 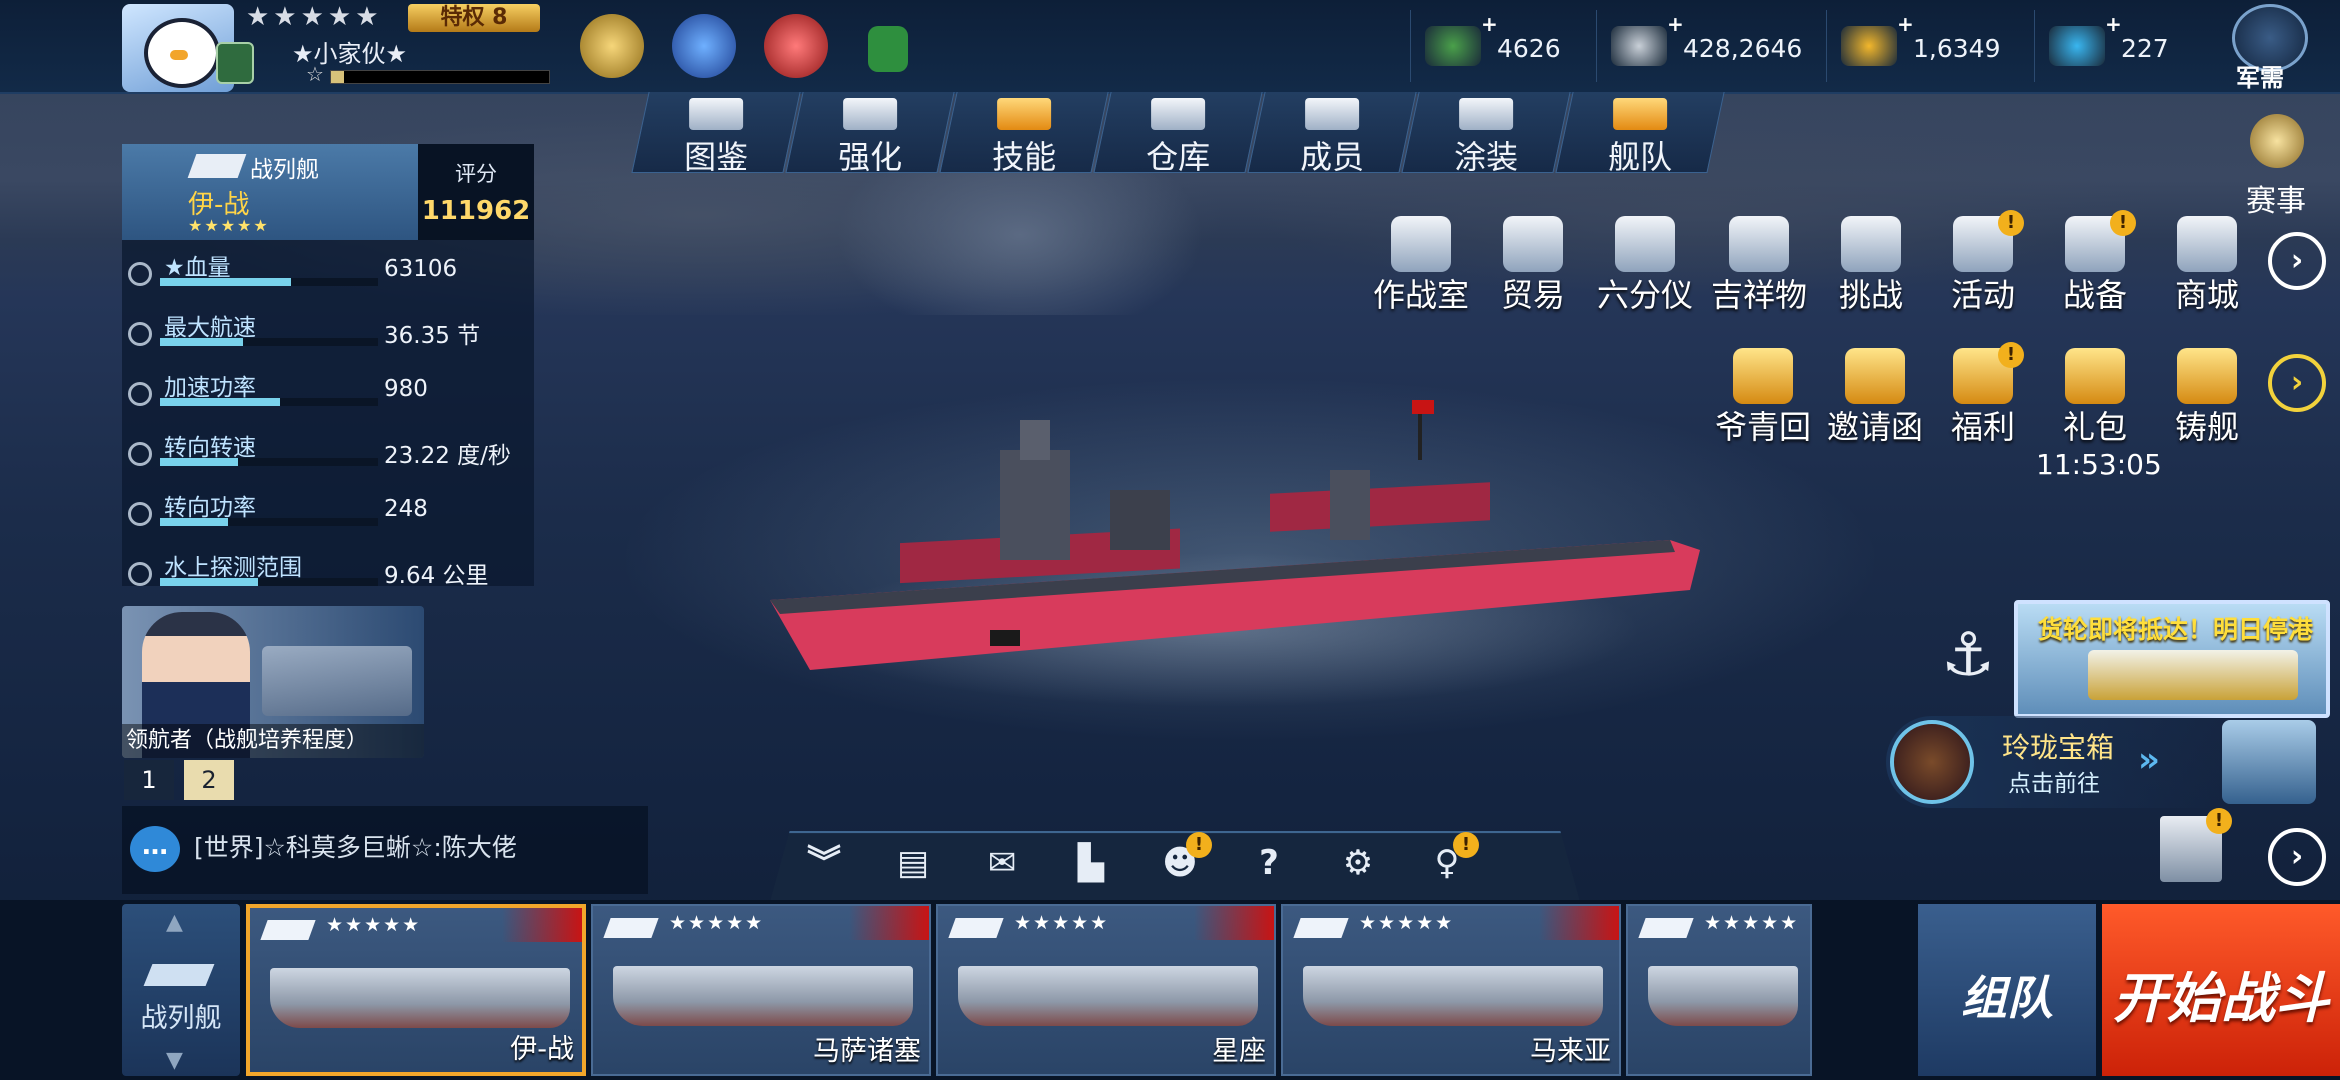 I want to click on ship-card: ★★★★★, so click(x=1719, y=990).